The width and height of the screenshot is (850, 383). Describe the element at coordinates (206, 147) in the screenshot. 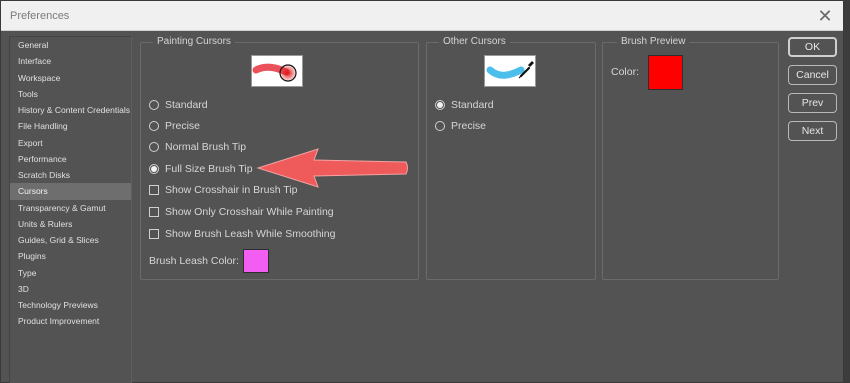

I see `radio-normal-brush-tip-label: Normal Brush Tip` at that location.